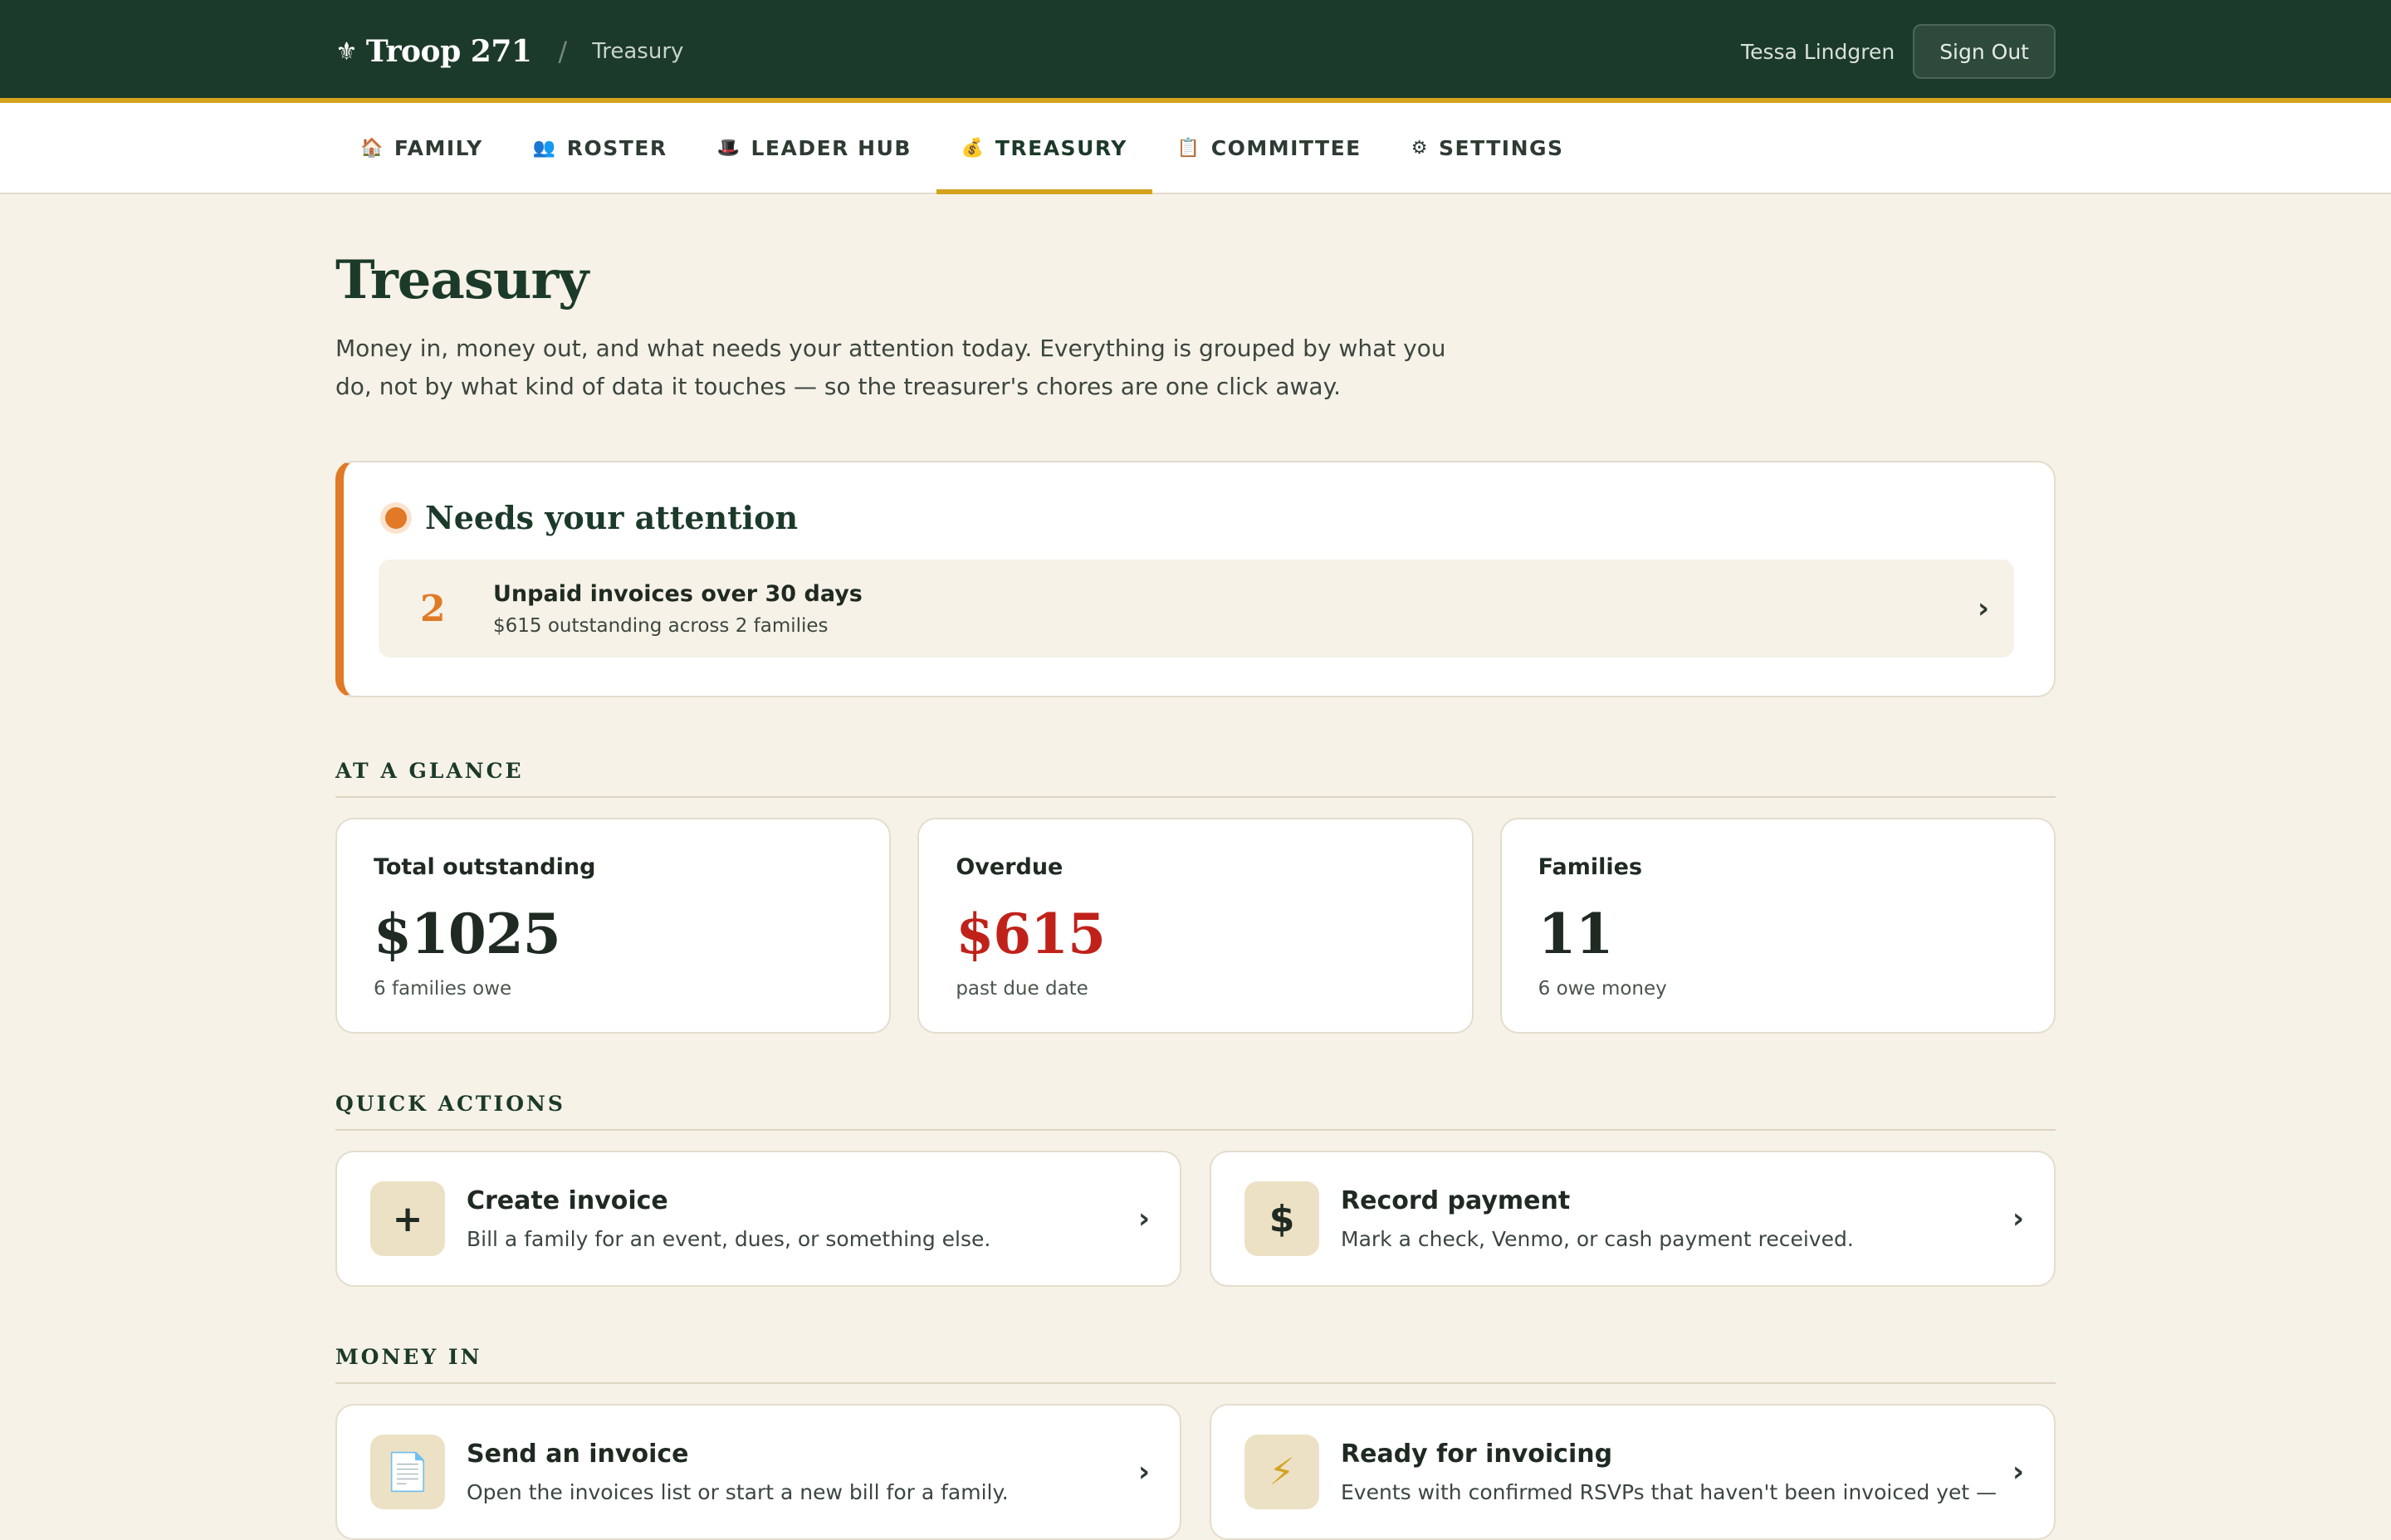 Image resolution: width=2391 pixels, height=1540 pixels. I want to click on alert-dot-icon, so click(396, 517).